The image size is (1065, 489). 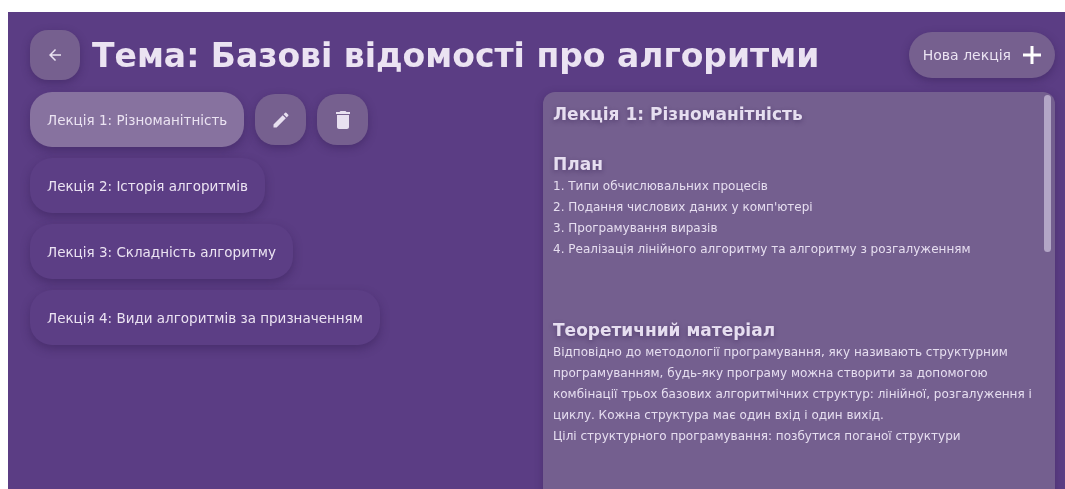 What do you see at coordinates (1047, 173) in the screenshot?
I see `scrollbar` at bounding box center [1047, 173].